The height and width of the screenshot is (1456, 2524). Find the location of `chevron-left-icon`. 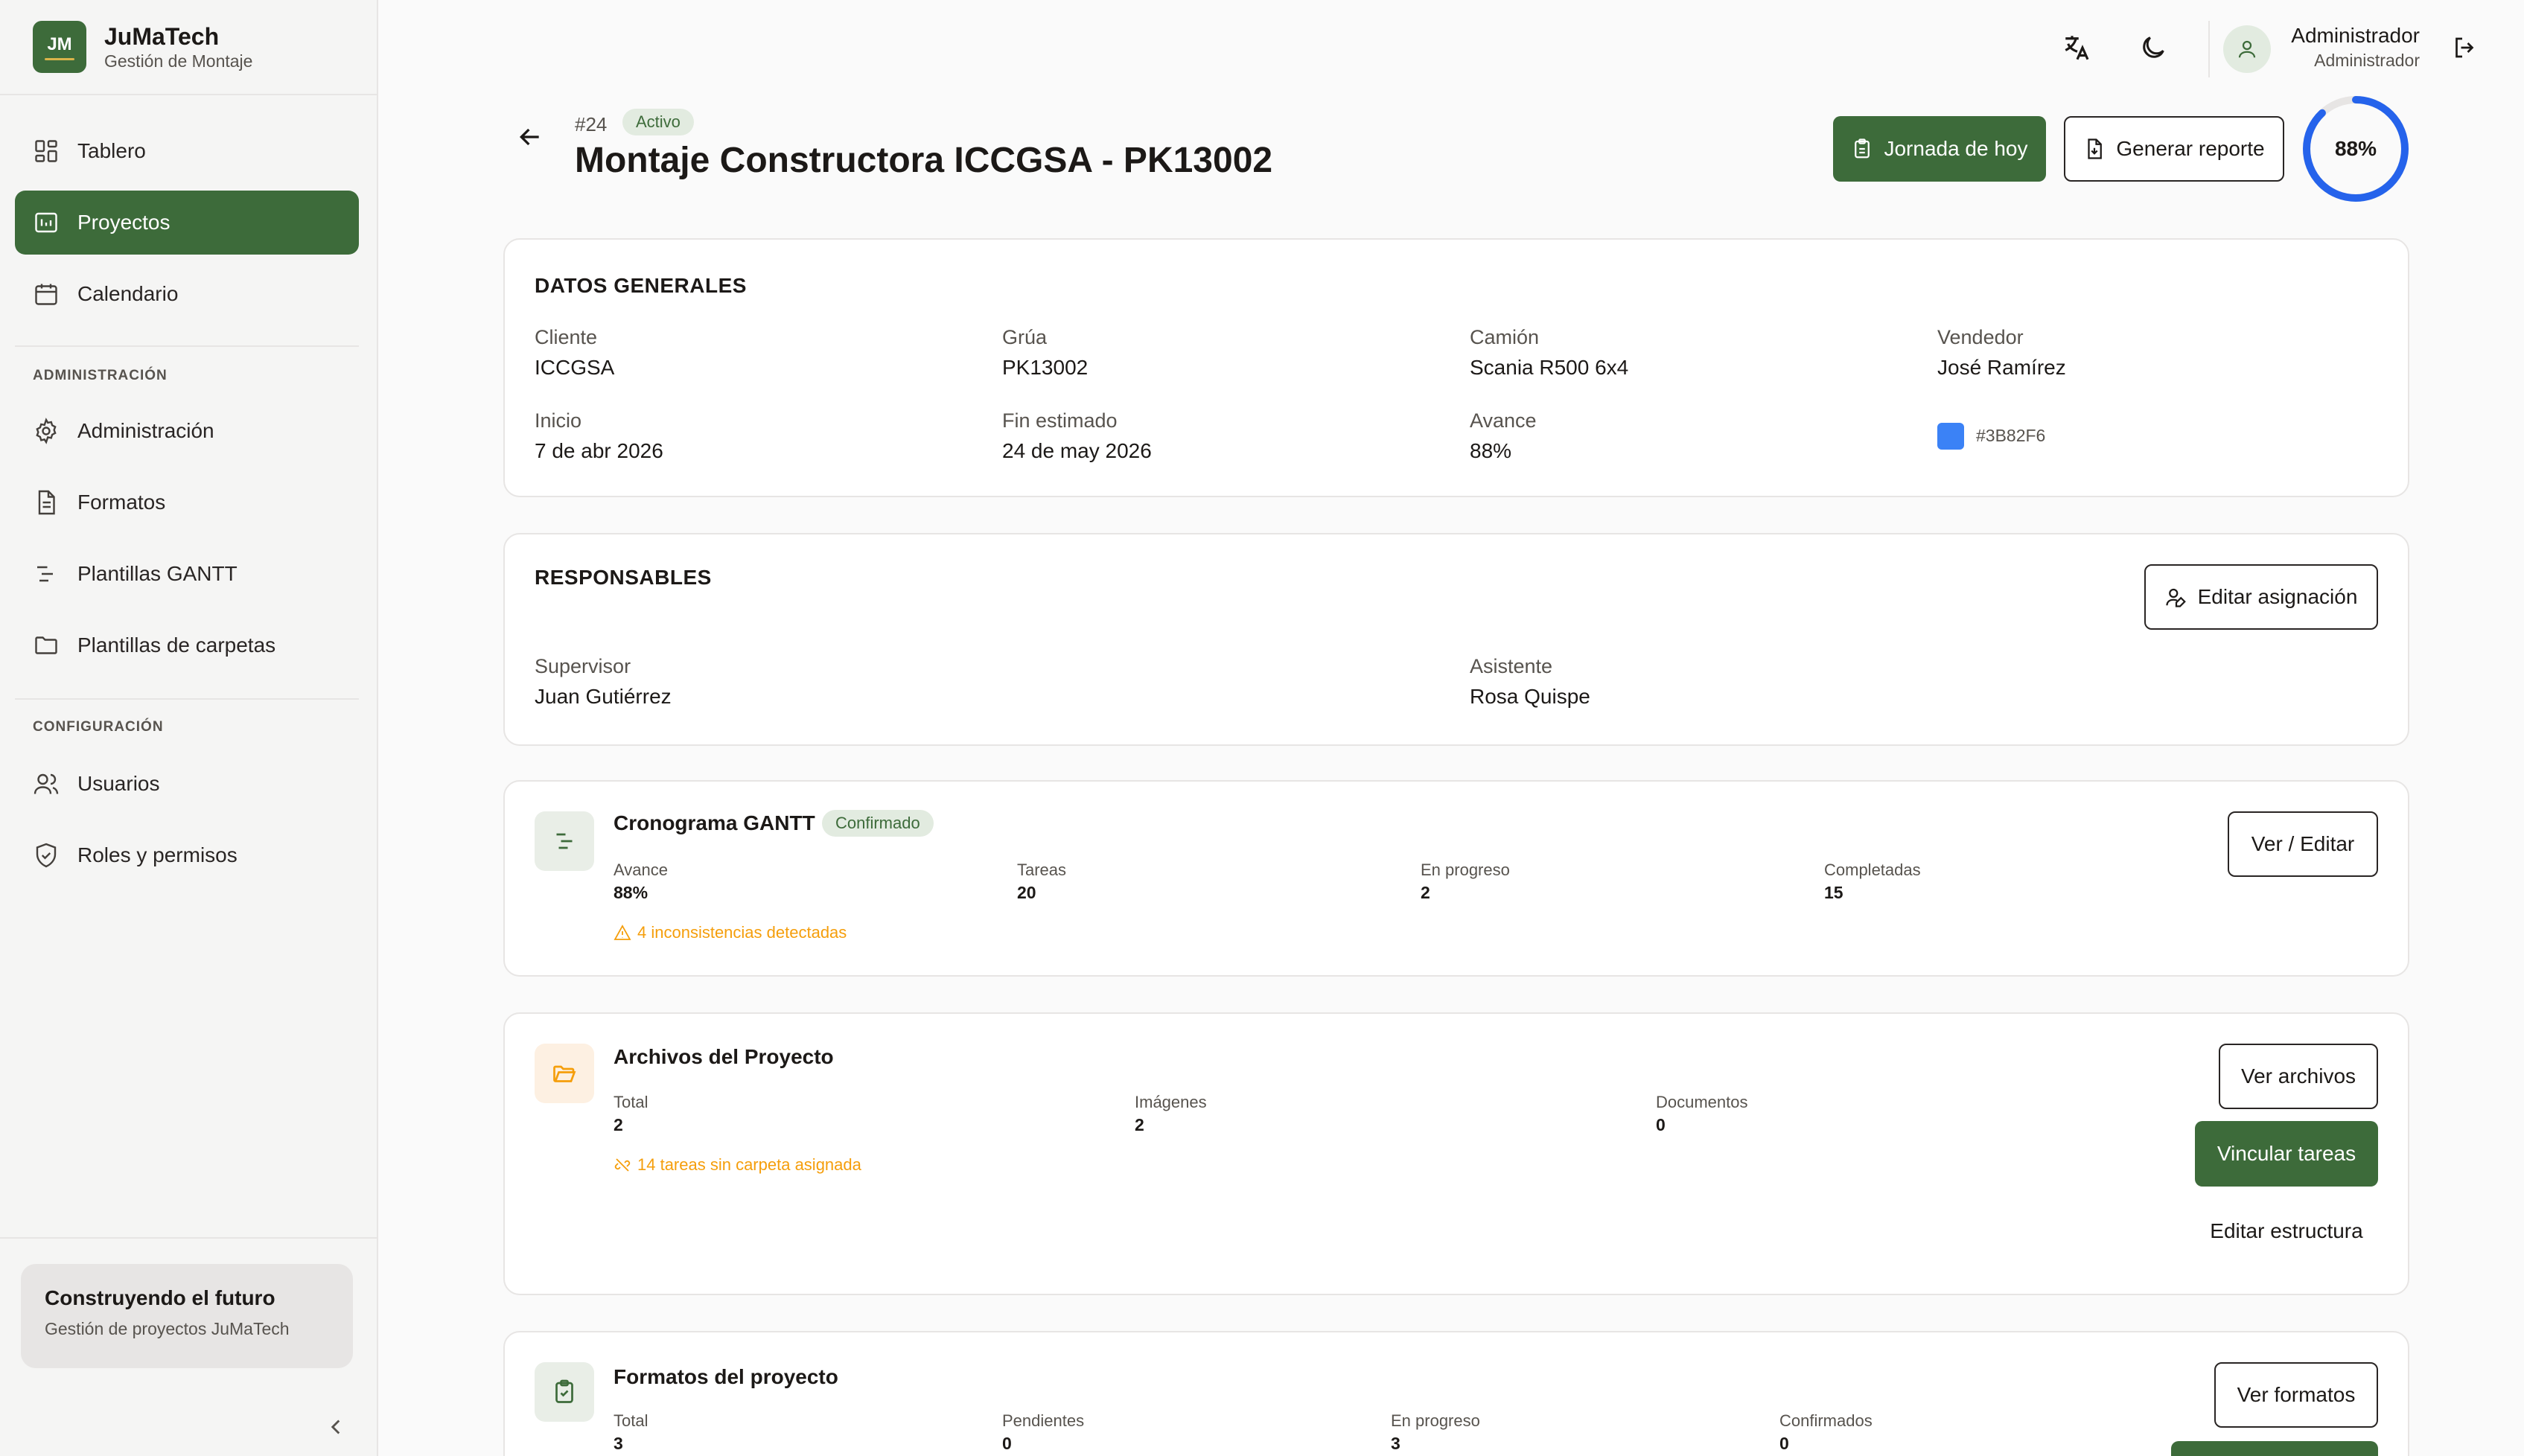

chevron-left-icon is located at coordinates (336, 1427).